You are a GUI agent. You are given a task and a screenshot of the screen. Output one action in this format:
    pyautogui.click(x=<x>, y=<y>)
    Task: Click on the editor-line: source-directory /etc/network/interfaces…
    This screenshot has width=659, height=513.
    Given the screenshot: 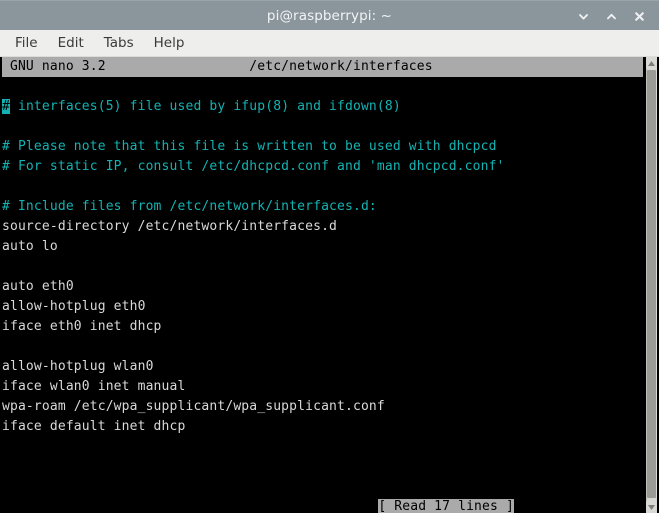 What is the action you would take?
    pyautogui.click(x=322, y=227)
    